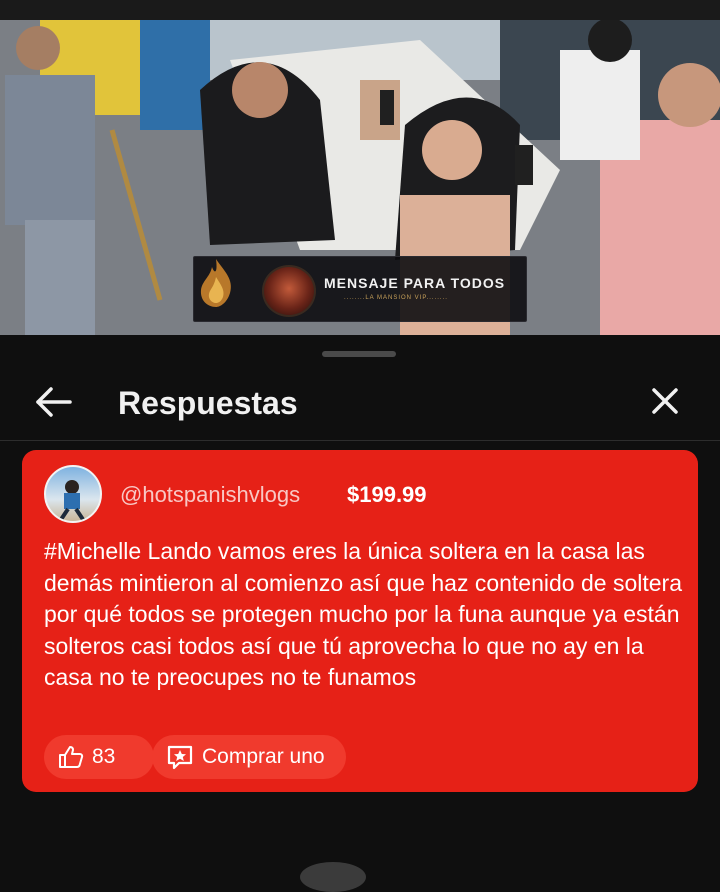 The image size is (720, 892). Describe the element at coordinates (72, 500) in the screenshot. I see `avatar-photo` at that location.